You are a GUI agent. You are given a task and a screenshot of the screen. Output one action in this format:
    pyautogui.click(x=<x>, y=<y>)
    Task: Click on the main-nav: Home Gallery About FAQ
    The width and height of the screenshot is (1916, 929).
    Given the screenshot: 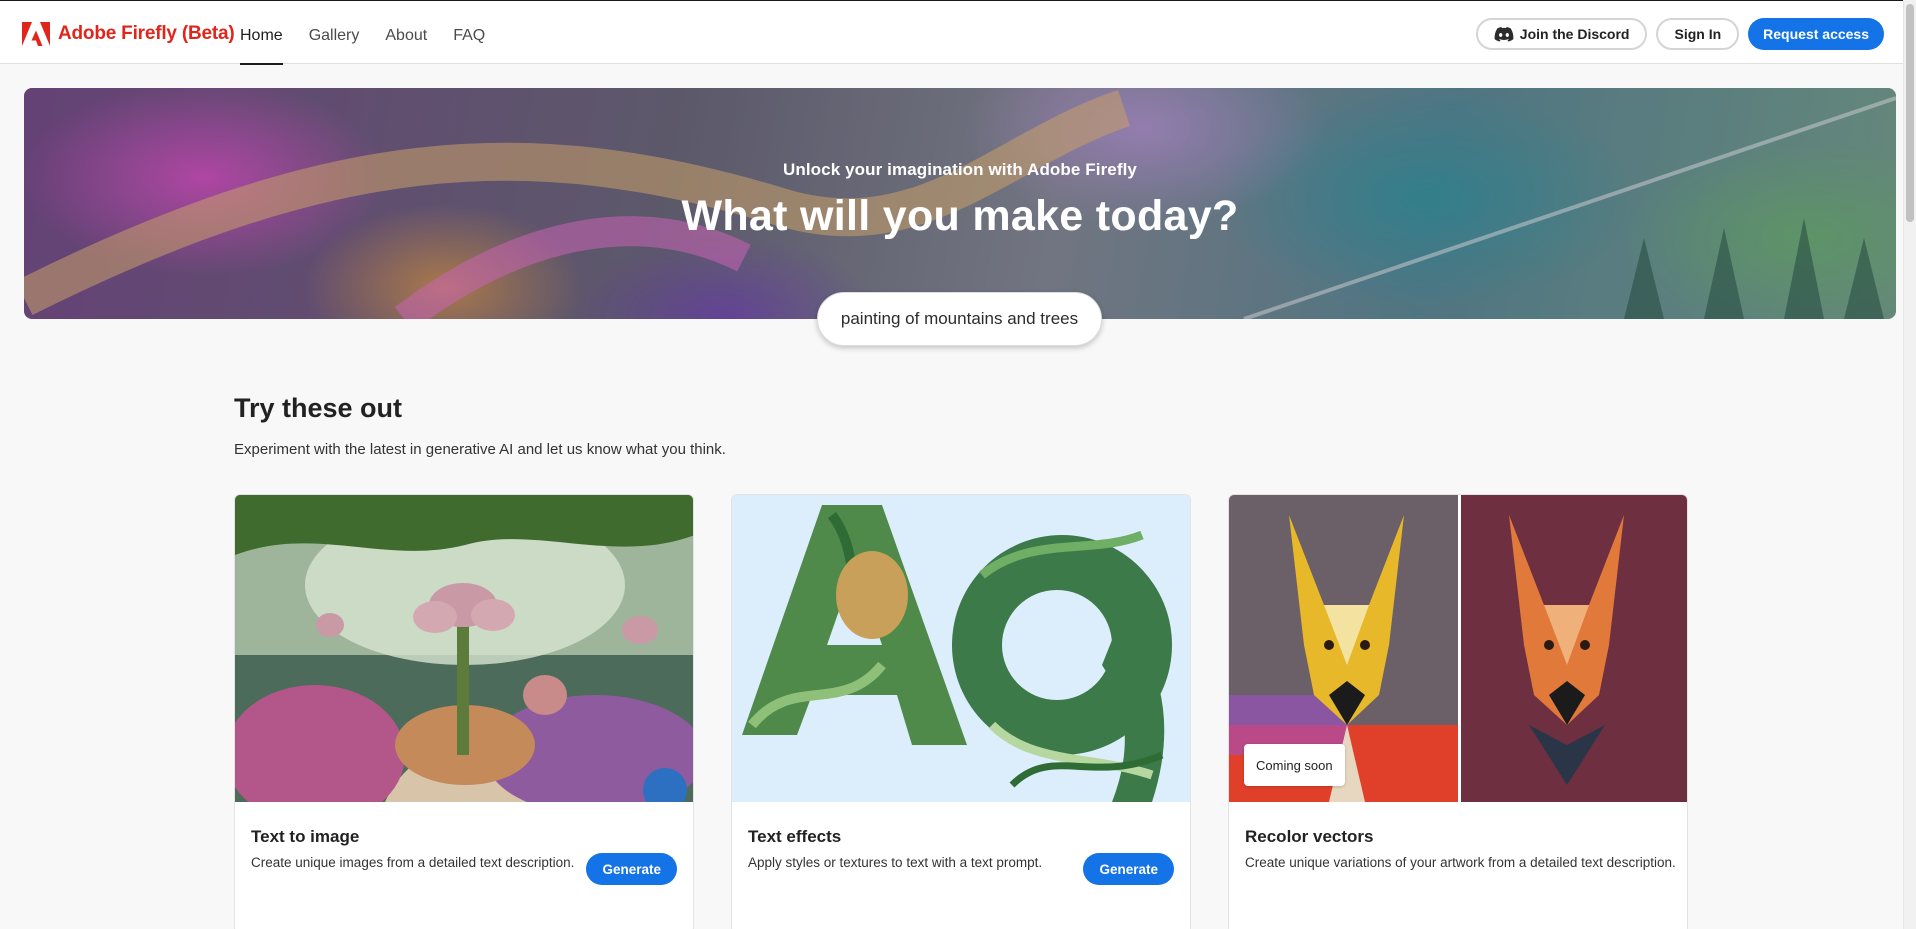 What is the action you would take?
    pyautogui.click(x=362, y=33)
    